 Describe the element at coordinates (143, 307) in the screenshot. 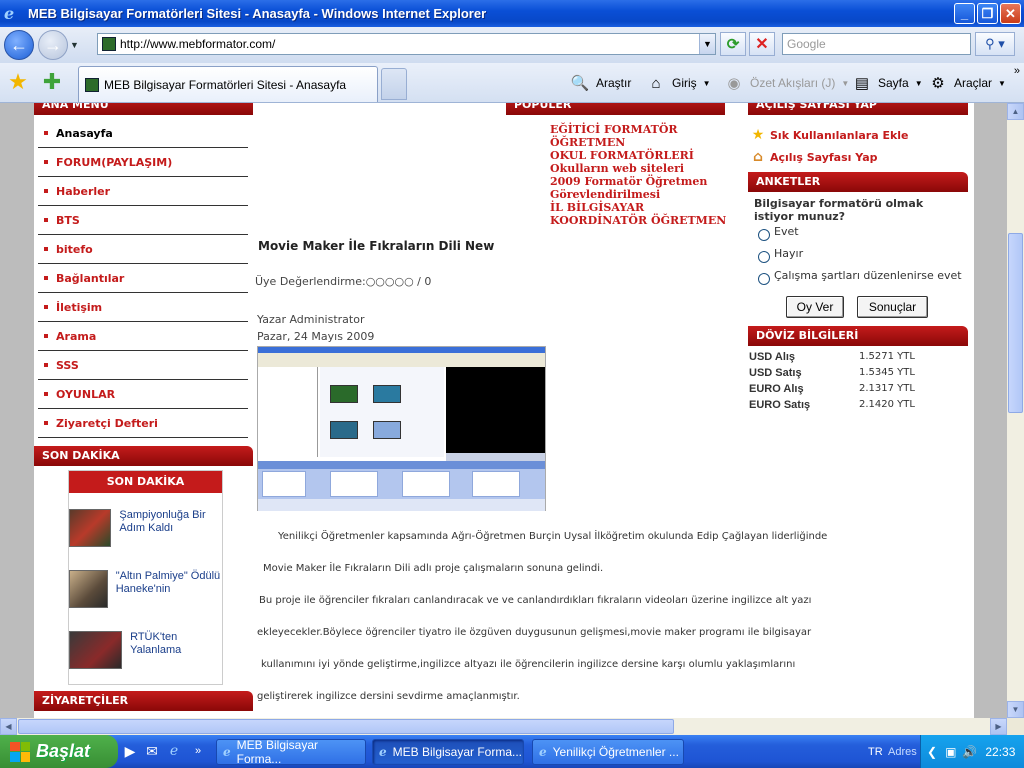

I see `menu-item-iletisim: İletişim` at that location.